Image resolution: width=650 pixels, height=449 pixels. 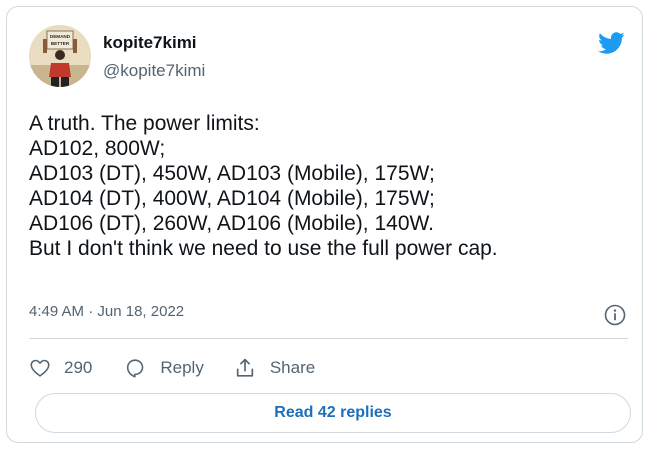 I want to click on tweet-line: AD104 (DT), 400W, AD104 (Mobile), 175W;, so click(x=232, y=198).